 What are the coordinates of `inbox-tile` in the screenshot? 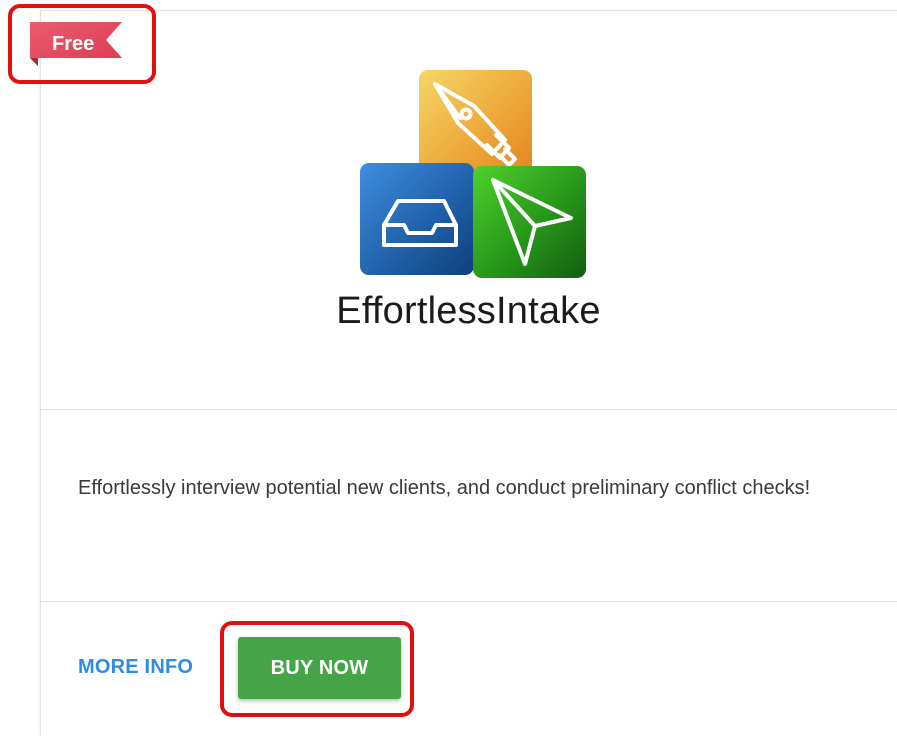 It's located at (417, 219).